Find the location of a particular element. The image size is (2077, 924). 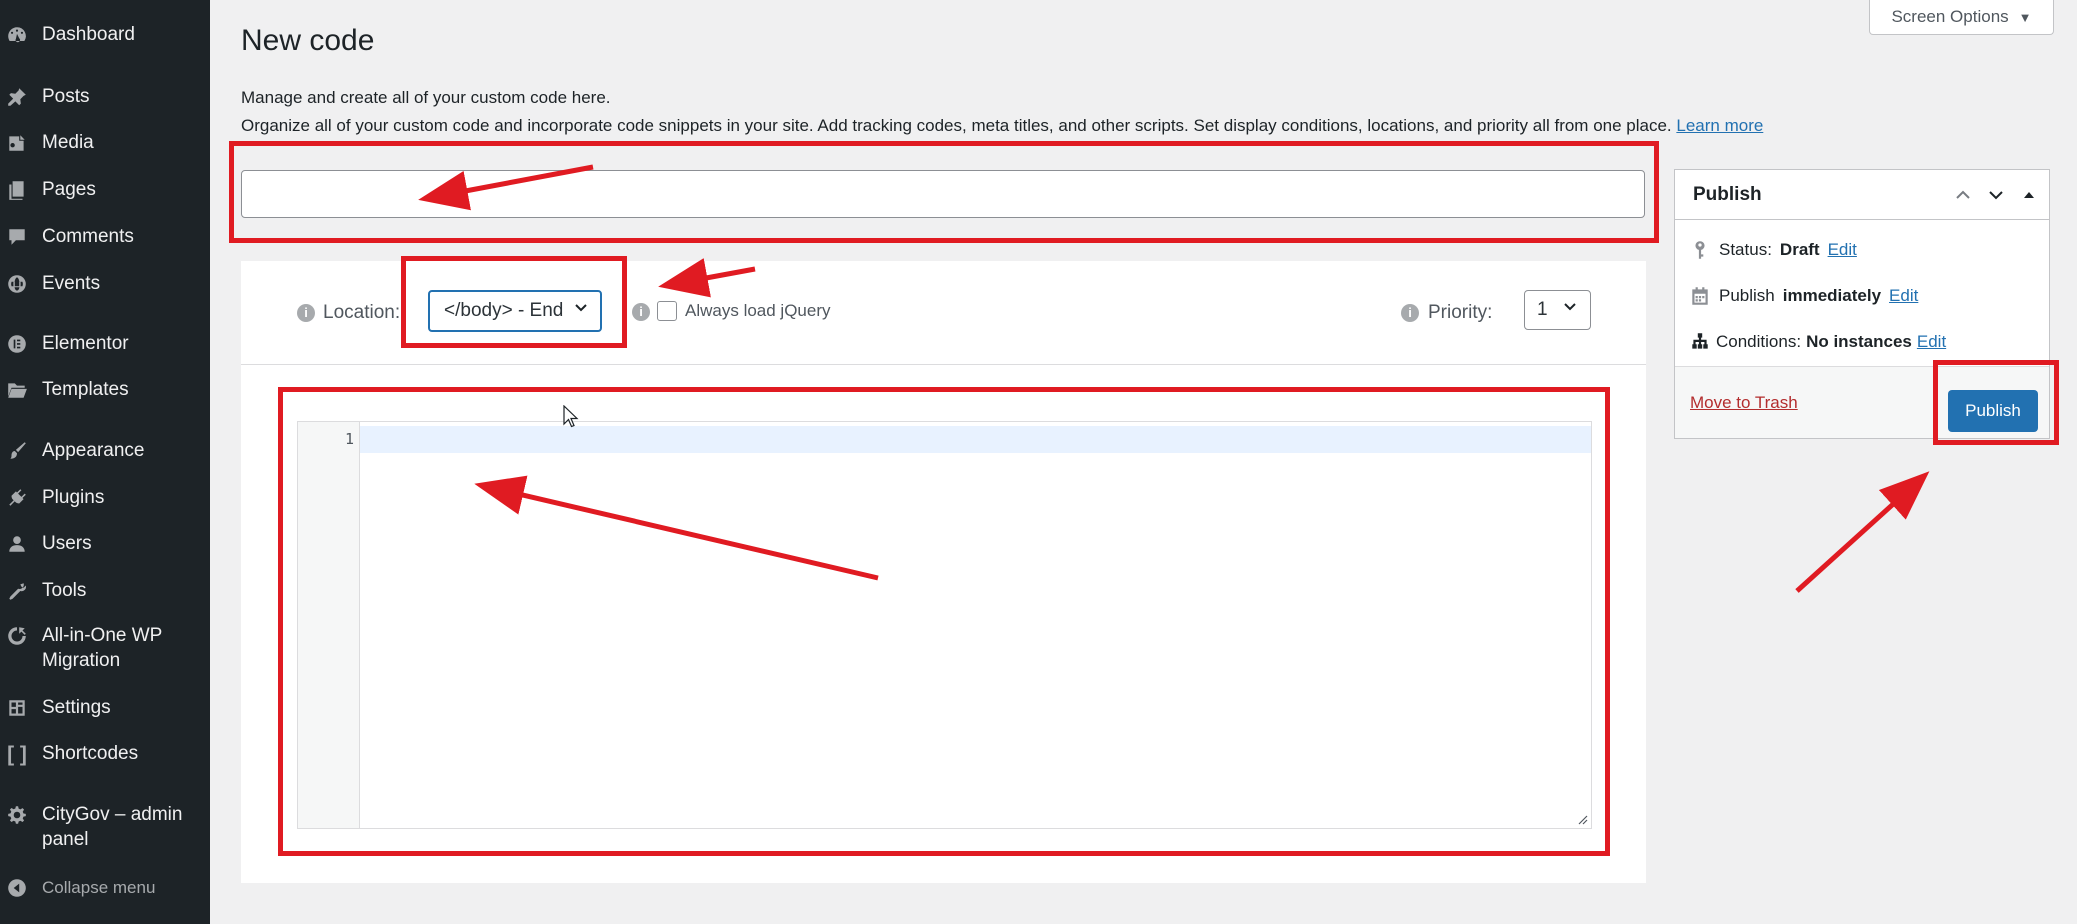

key-icon is located at coordinates (1700, 250).